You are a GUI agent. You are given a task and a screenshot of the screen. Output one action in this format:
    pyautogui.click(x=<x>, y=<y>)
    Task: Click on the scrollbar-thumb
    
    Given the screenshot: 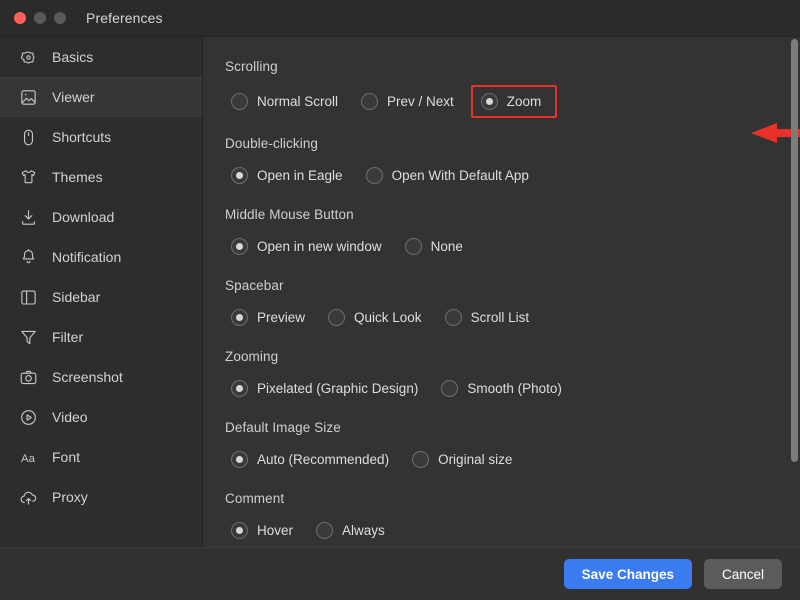 What is the action you would take?
    pyautogui.click(x=794, y=250)
    